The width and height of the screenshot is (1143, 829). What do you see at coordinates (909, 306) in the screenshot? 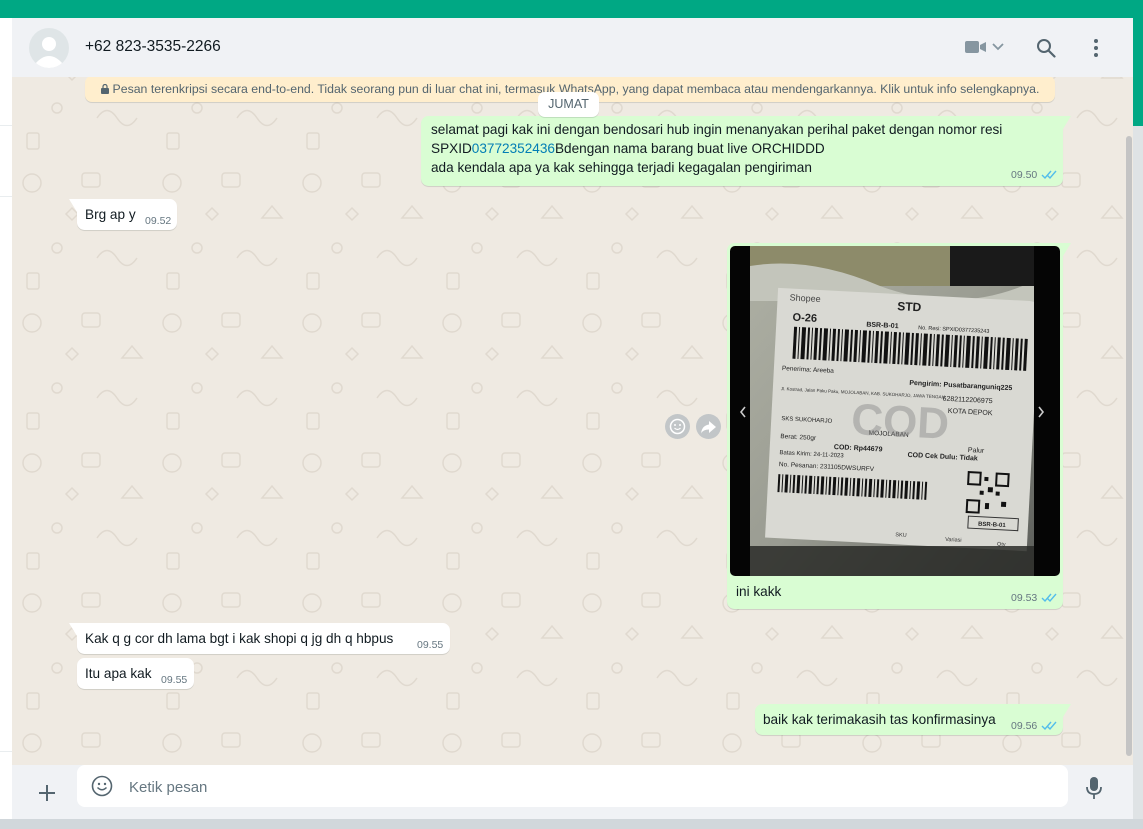
I see `label-service: STD` at bounding box center [909, 306].